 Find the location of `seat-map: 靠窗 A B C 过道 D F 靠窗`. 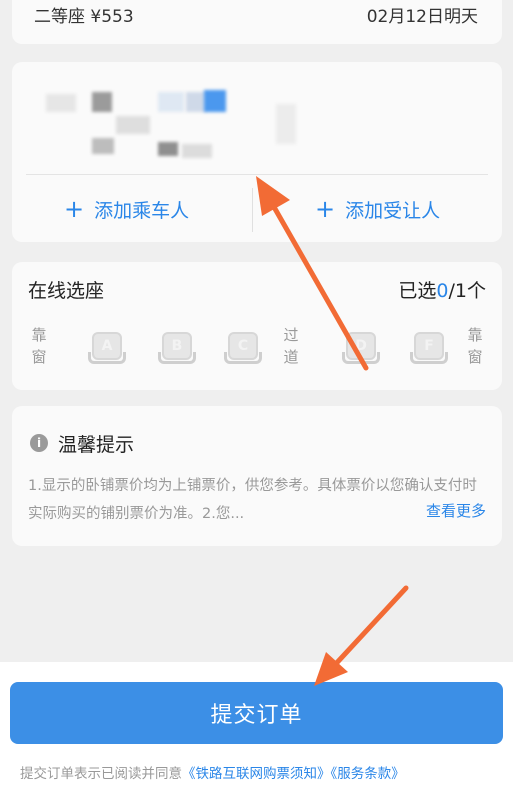

seat-map: 靠窗 A B C 过道 D F 靠窗 is located at coordinates (257, 349).